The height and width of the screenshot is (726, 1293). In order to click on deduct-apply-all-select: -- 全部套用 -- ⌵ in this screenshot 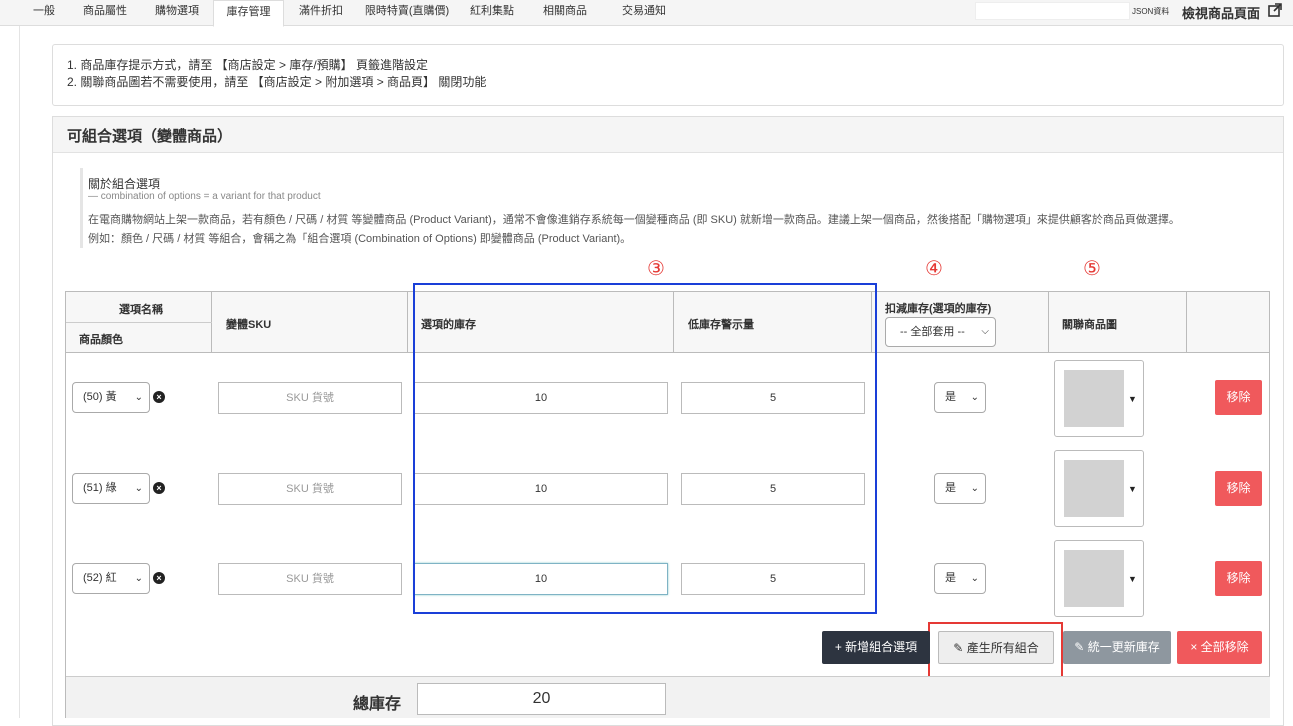, I will do `click(940, 332)`.